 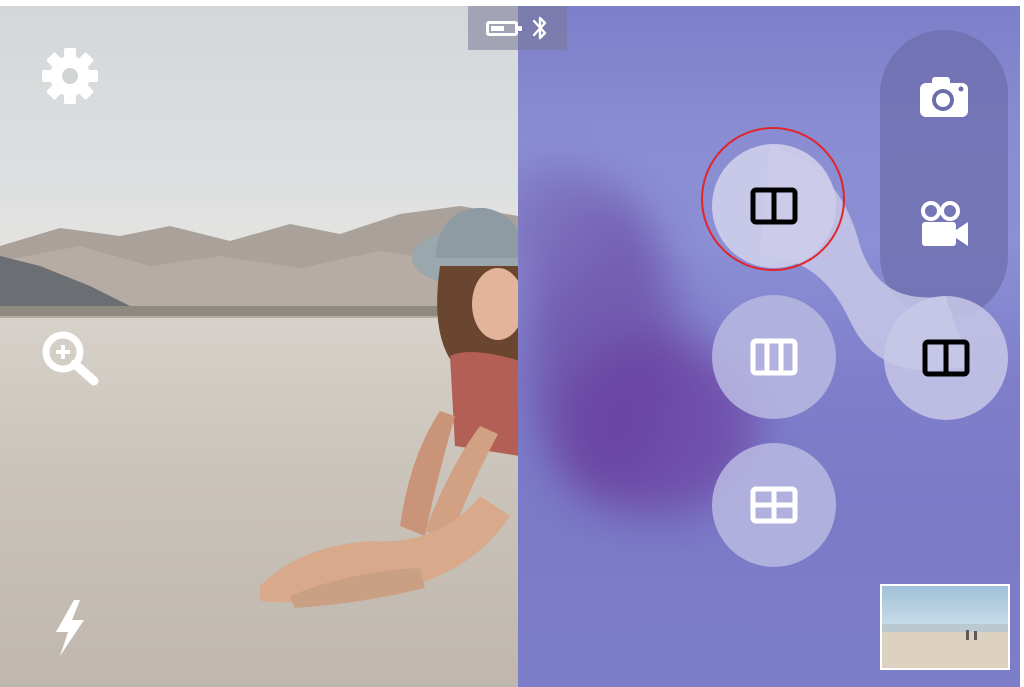 I want to click on thumbnail-image, so click(x=945, y=646).